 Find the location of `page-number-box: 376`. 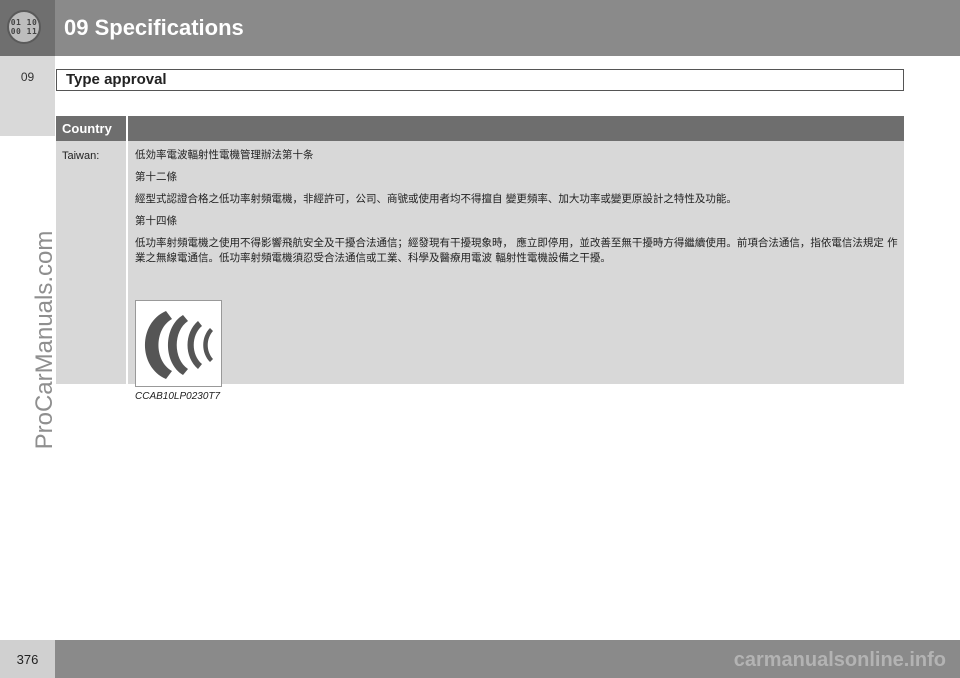

page-number-box: 376 is located at coordinates (27, 659).